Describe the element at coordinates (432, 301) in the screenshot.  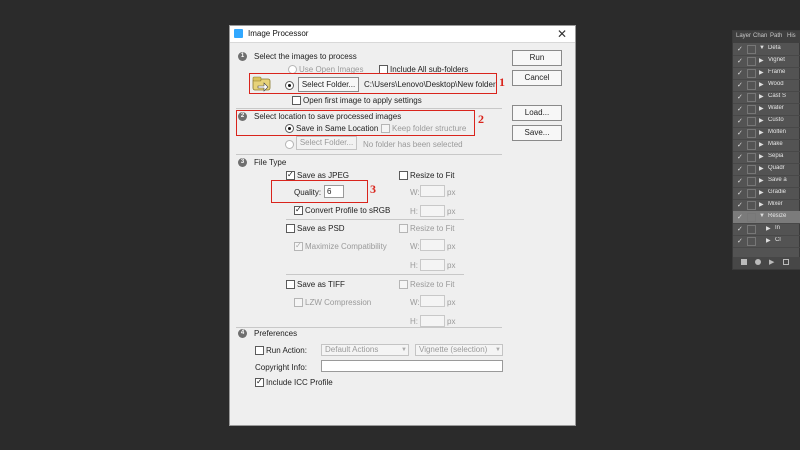
I see `tiff-width-input` at that location.